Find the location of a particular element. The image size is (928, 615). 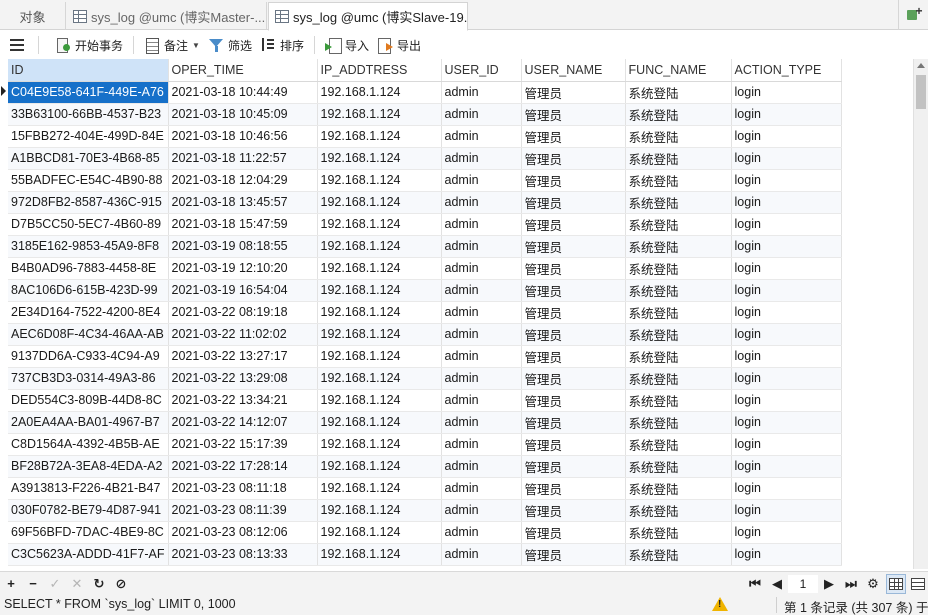

cell-id: 9137DD6A-C933-4C94-A9 is located at coordinates (88, 356).